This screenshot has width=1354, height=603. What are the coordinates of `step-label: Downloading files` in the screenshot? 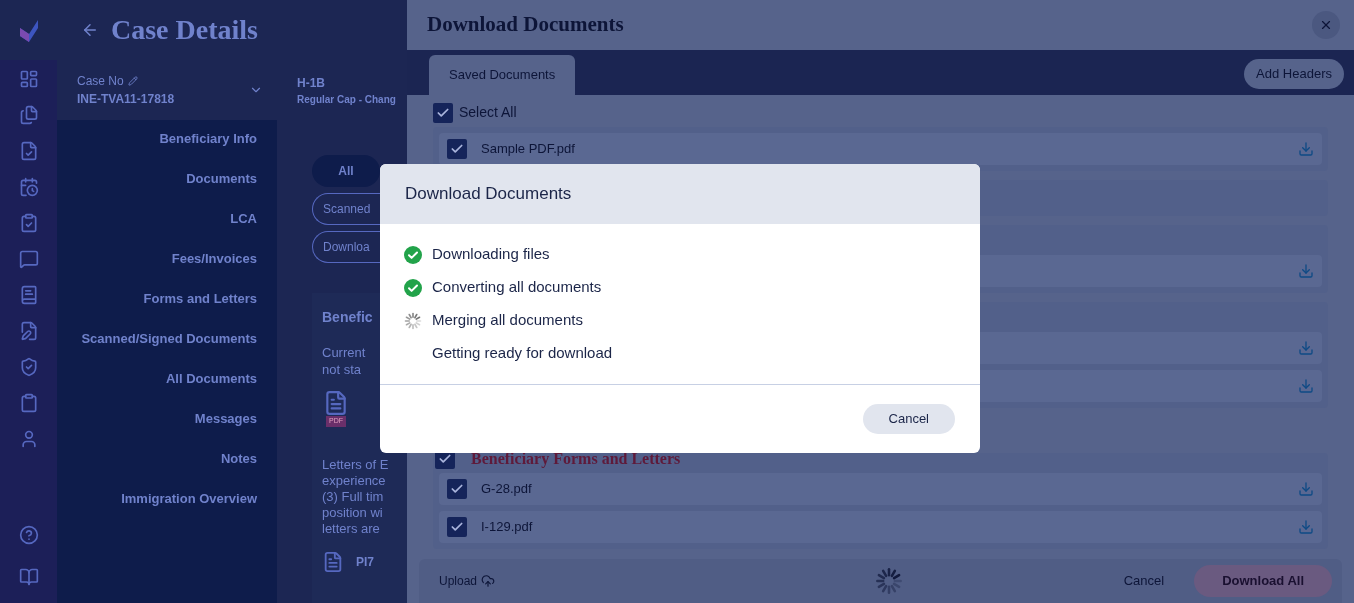 It's located at (491, 254).